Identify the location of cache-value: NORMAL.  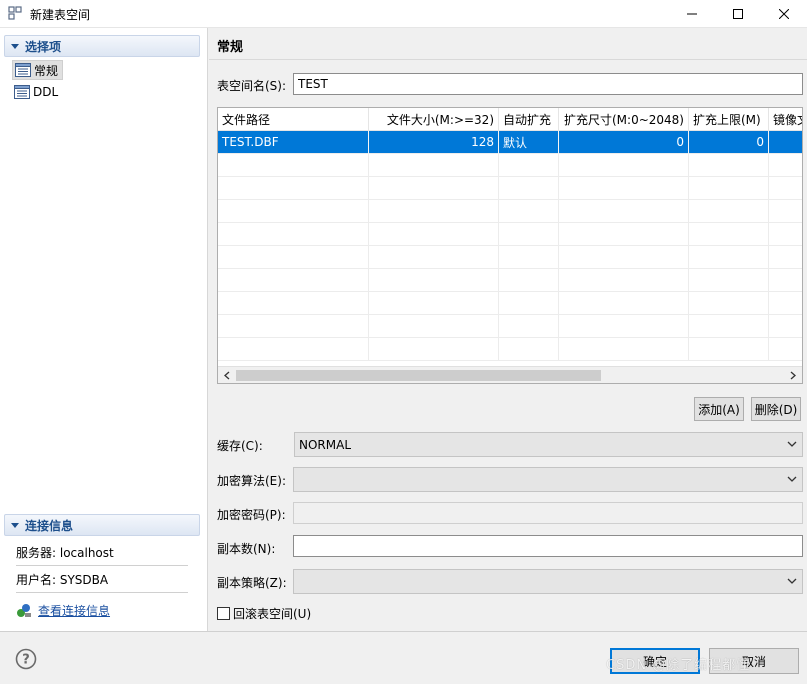
(325, 444).